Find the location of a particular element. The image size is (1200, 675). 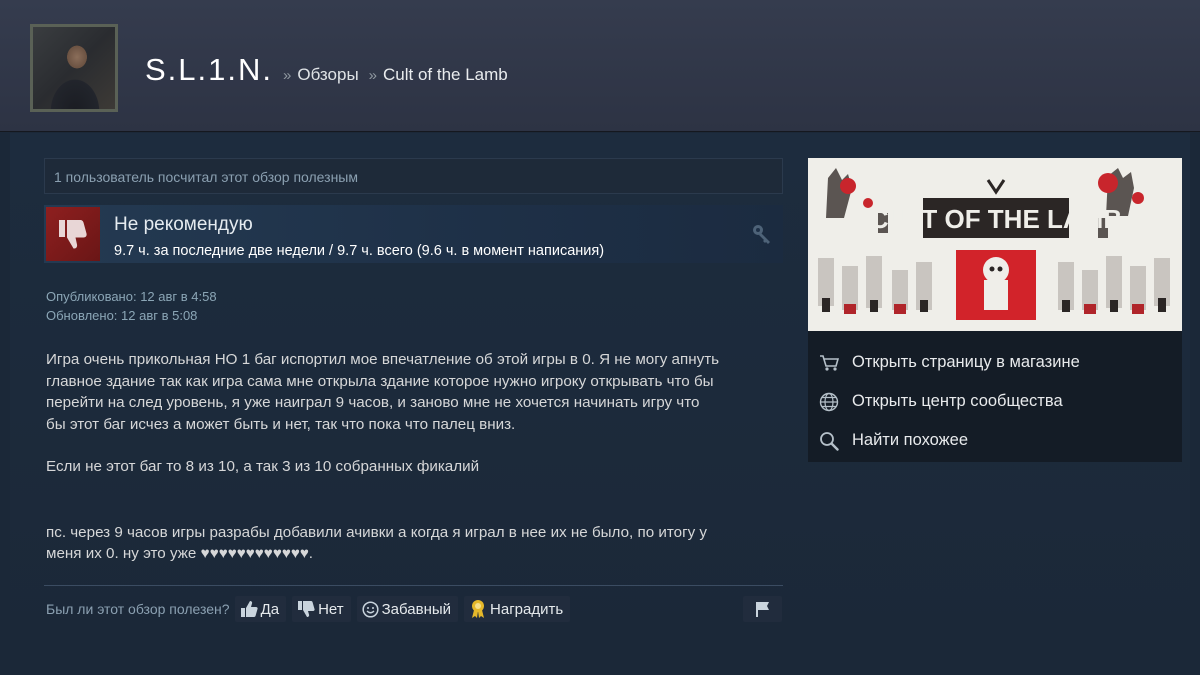

vote-funny-button: Забавный is located at coordinates (407, 609).